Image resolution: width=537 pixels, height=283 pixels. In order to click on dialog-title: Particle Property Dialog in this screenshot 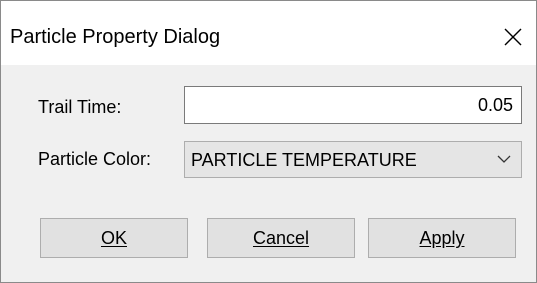, I will do `click(115, 37)`.